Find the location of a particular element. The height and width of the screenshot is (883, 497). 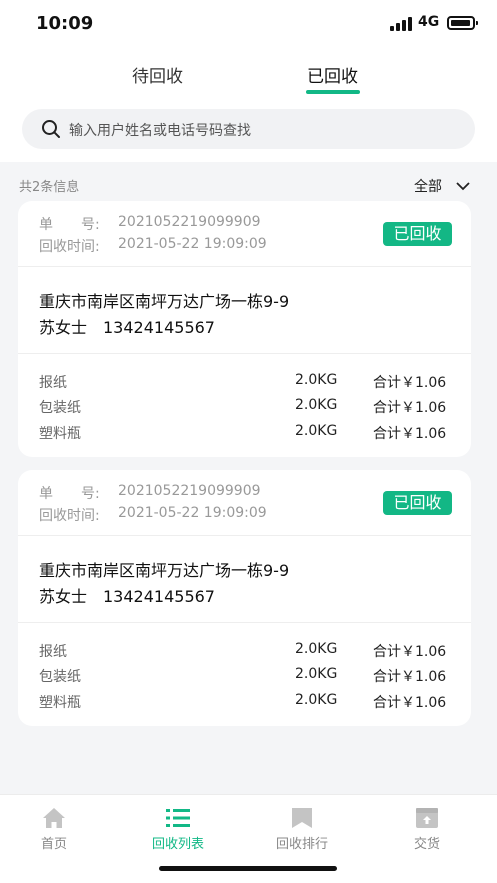

status-filter-dropdown: 全部 is located at coordinates (442, 186).